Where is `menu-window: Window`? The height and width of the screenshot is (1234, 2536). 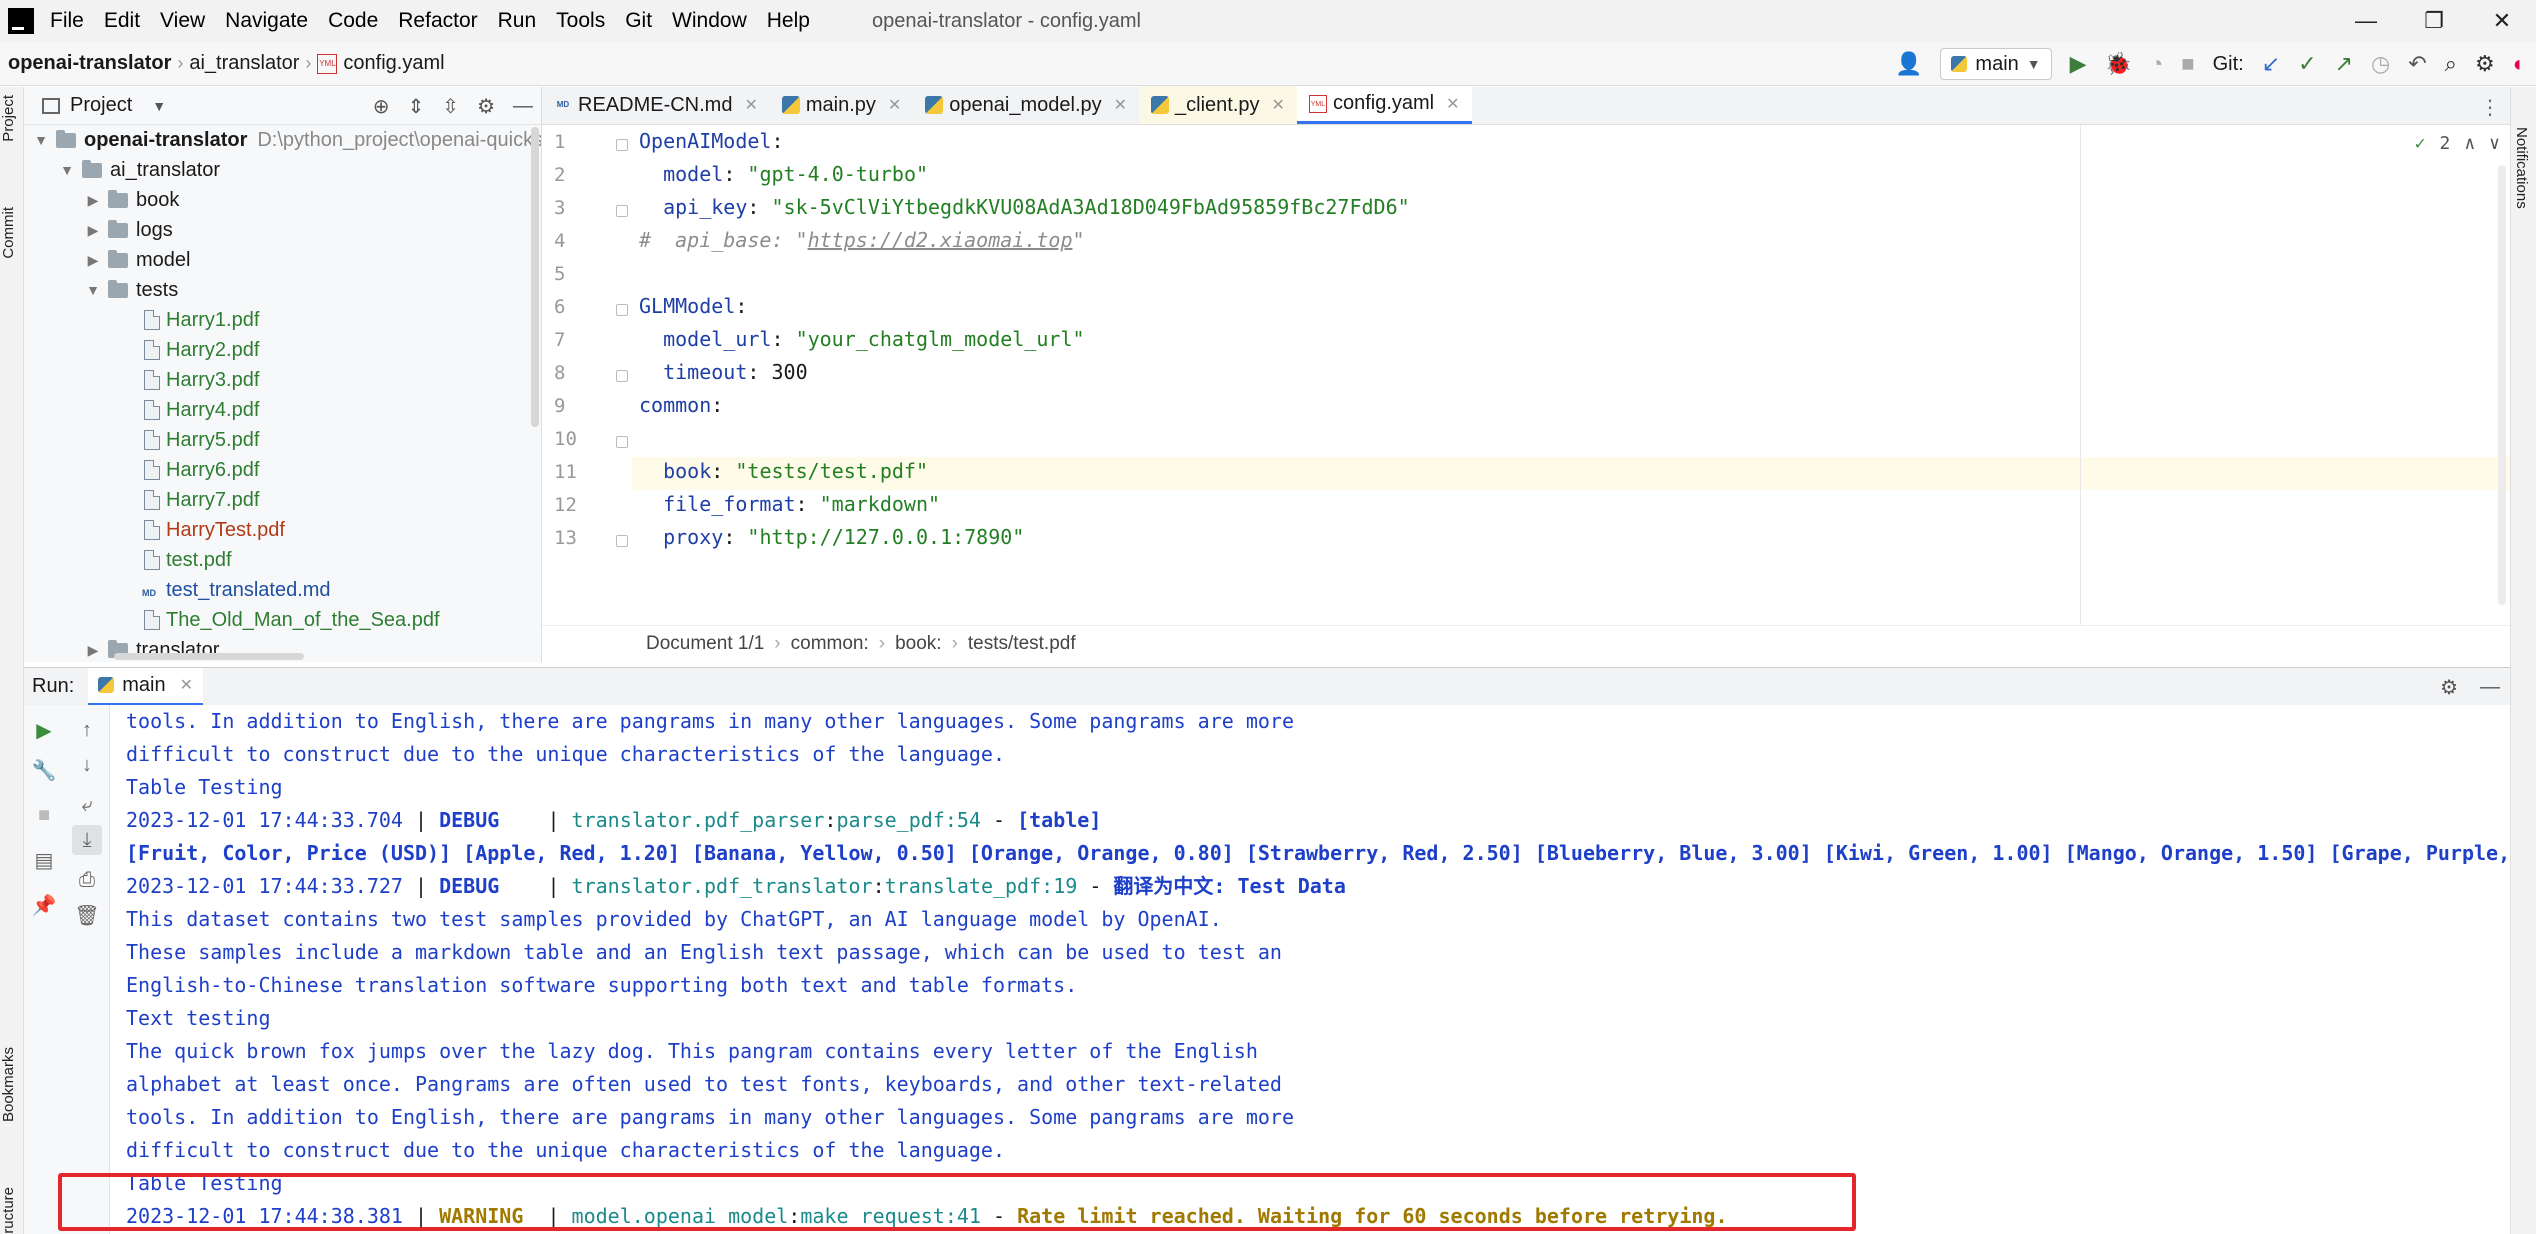 menu-window: Window is located at coordinates (709, 21).